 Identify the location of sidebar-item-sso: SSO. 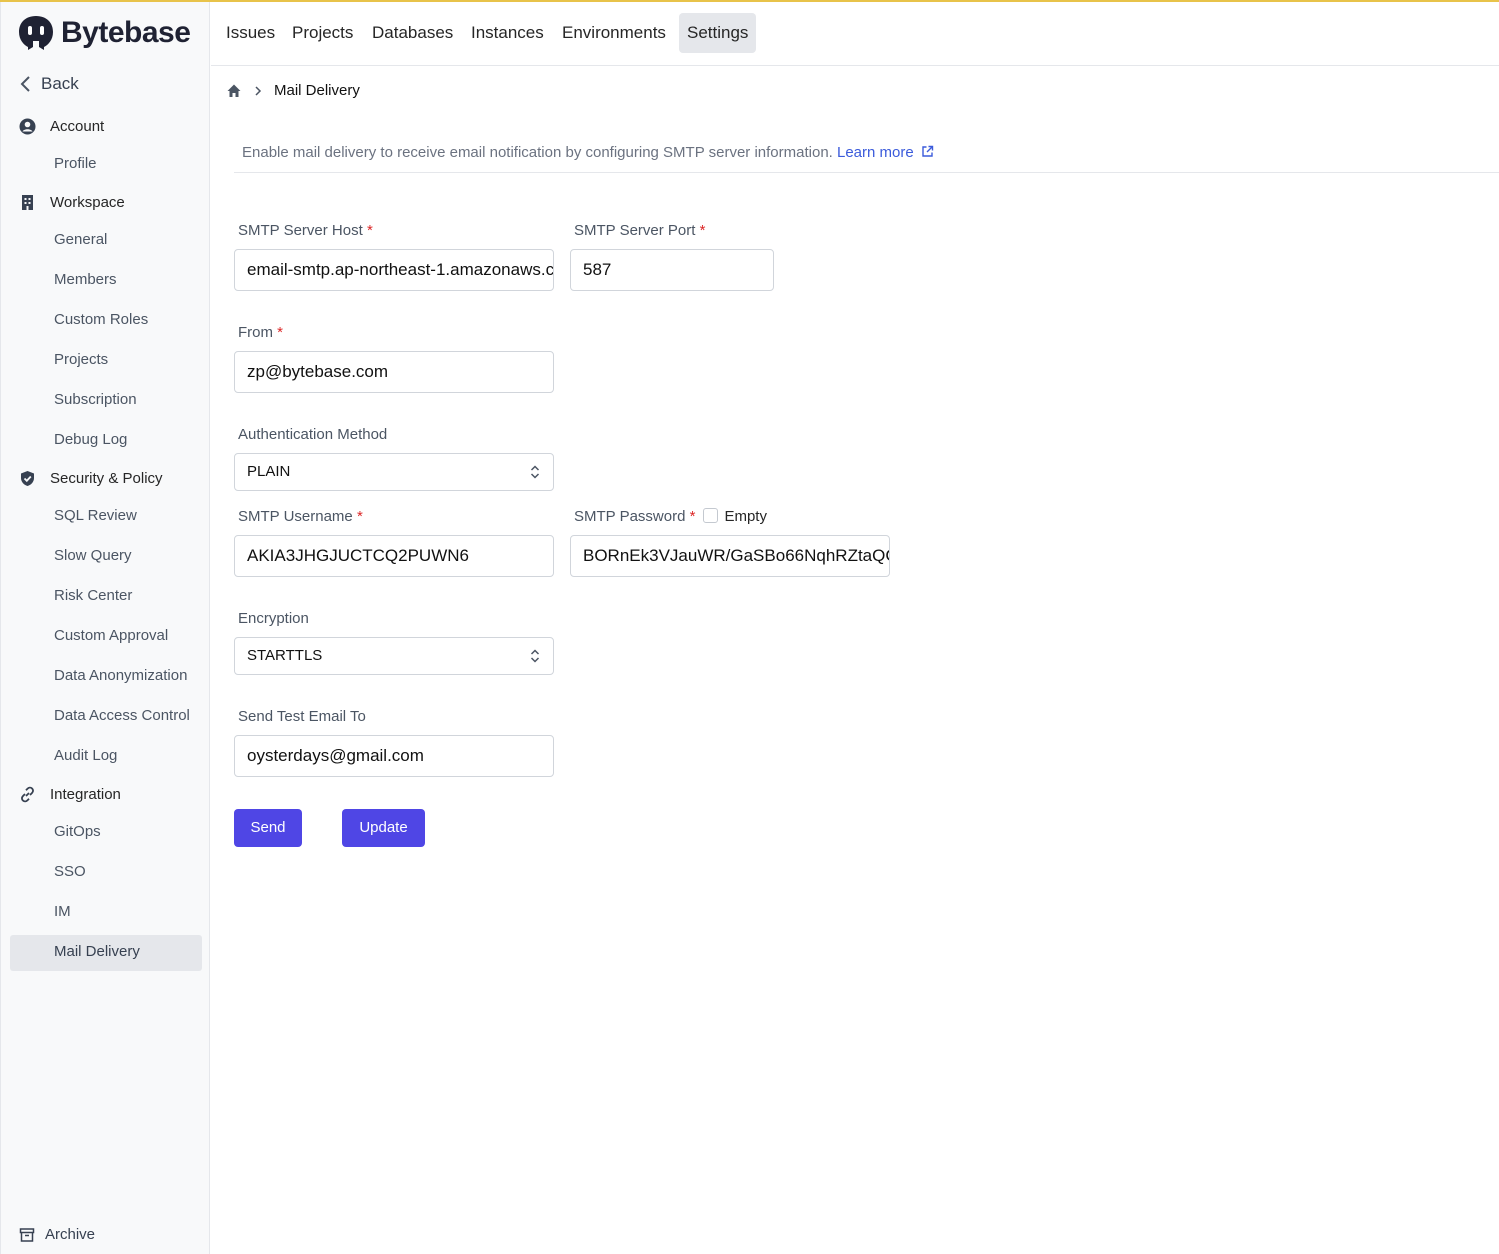
(70, 871).